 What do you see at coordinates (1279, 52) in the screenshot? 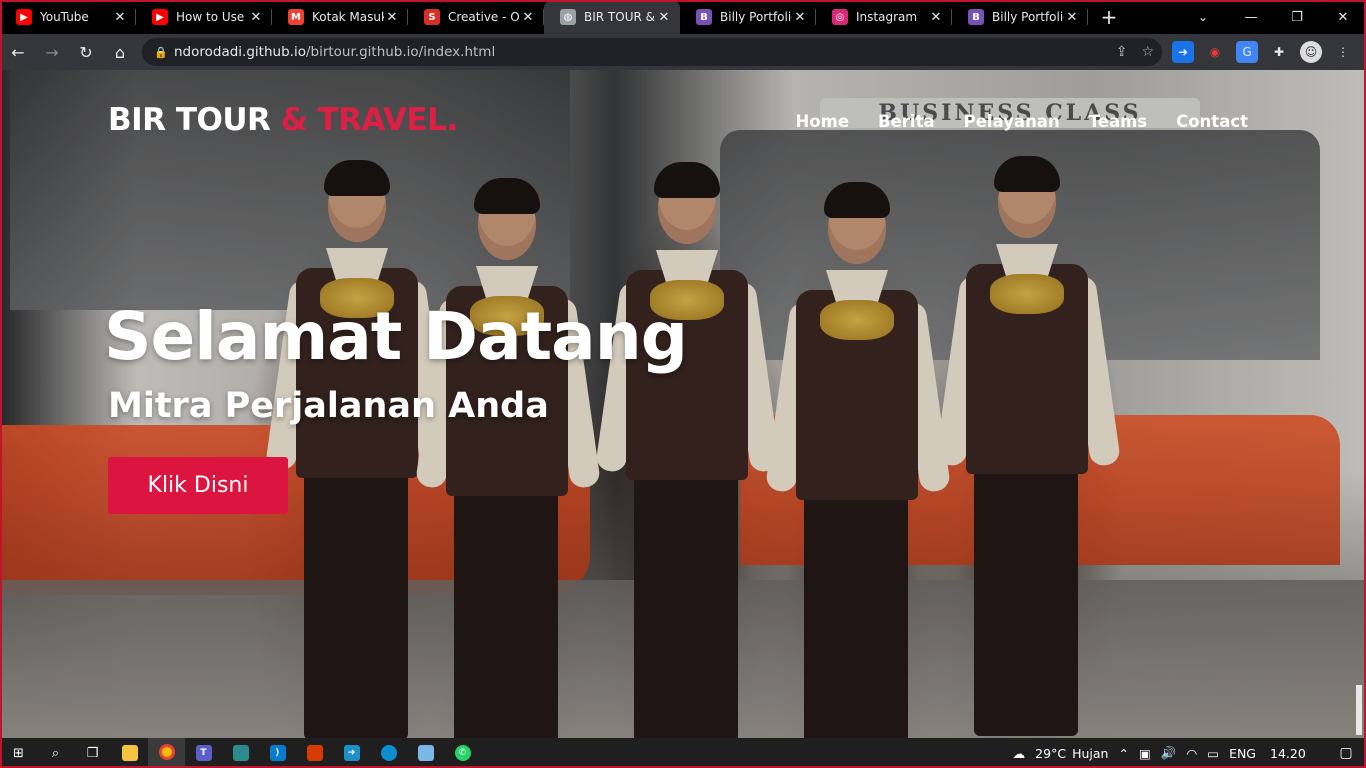
I see `puzzle-icon: ✚` at bounding box center [1279, 52].